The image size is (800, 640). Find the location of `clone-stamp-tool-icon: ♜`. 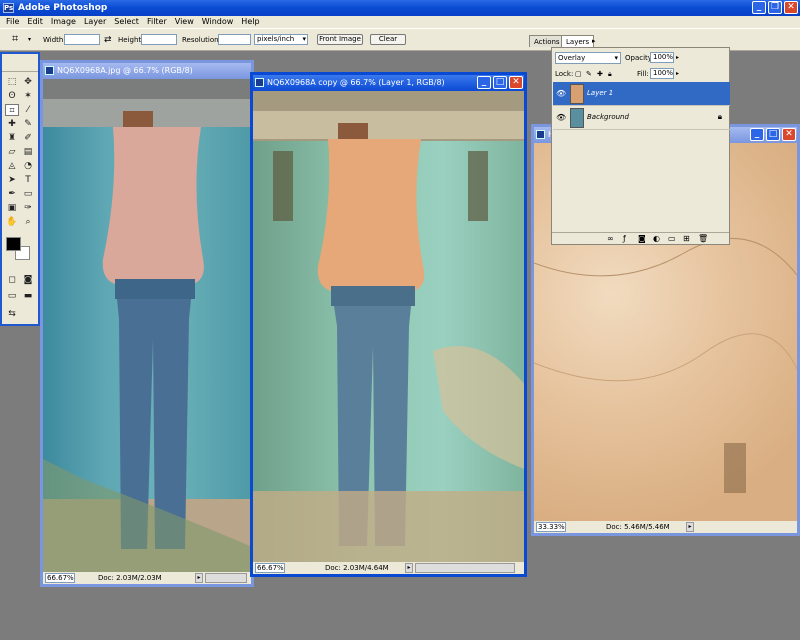

clone-stamp-tool-icon: ♜ is located at coordinates (12, 138).